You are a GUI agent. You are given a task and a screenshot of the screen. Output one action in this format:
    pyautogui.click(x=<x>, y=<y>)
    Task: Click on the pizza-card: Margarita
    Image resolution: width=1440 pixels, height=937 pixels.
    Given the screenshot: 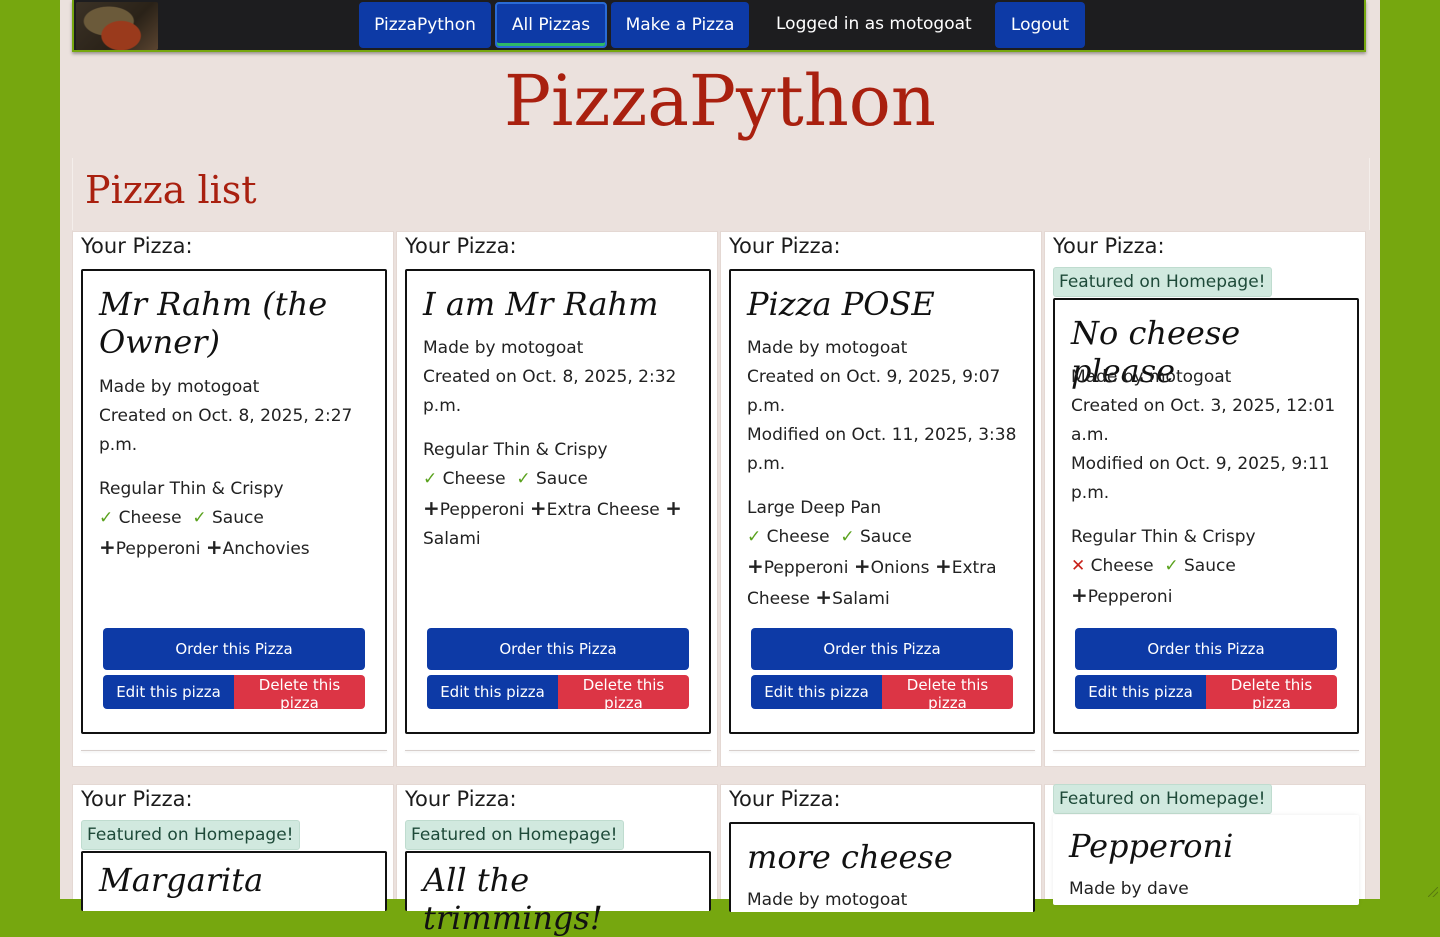 What is the action you would take?
    pyautogui.click(x=234, y=881)
    